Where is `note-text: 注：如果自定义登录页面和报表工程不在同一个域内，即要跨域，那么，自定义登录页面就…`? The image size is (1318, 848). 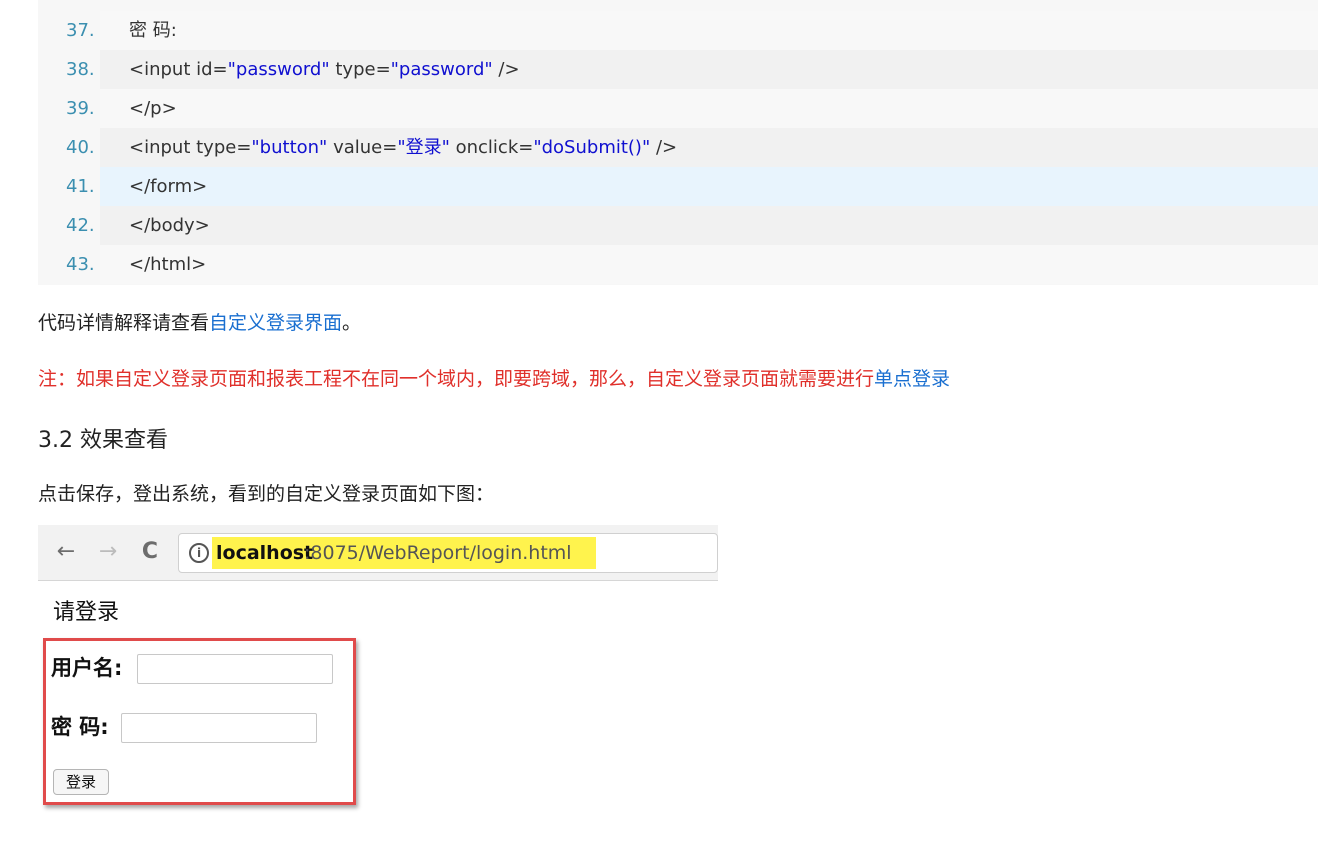
note-text: 注：如果自定义登录页面和报表工程不在同一个域内，即要跨域，那么，自定义登录页面就… is located at coordinates (456, 379).